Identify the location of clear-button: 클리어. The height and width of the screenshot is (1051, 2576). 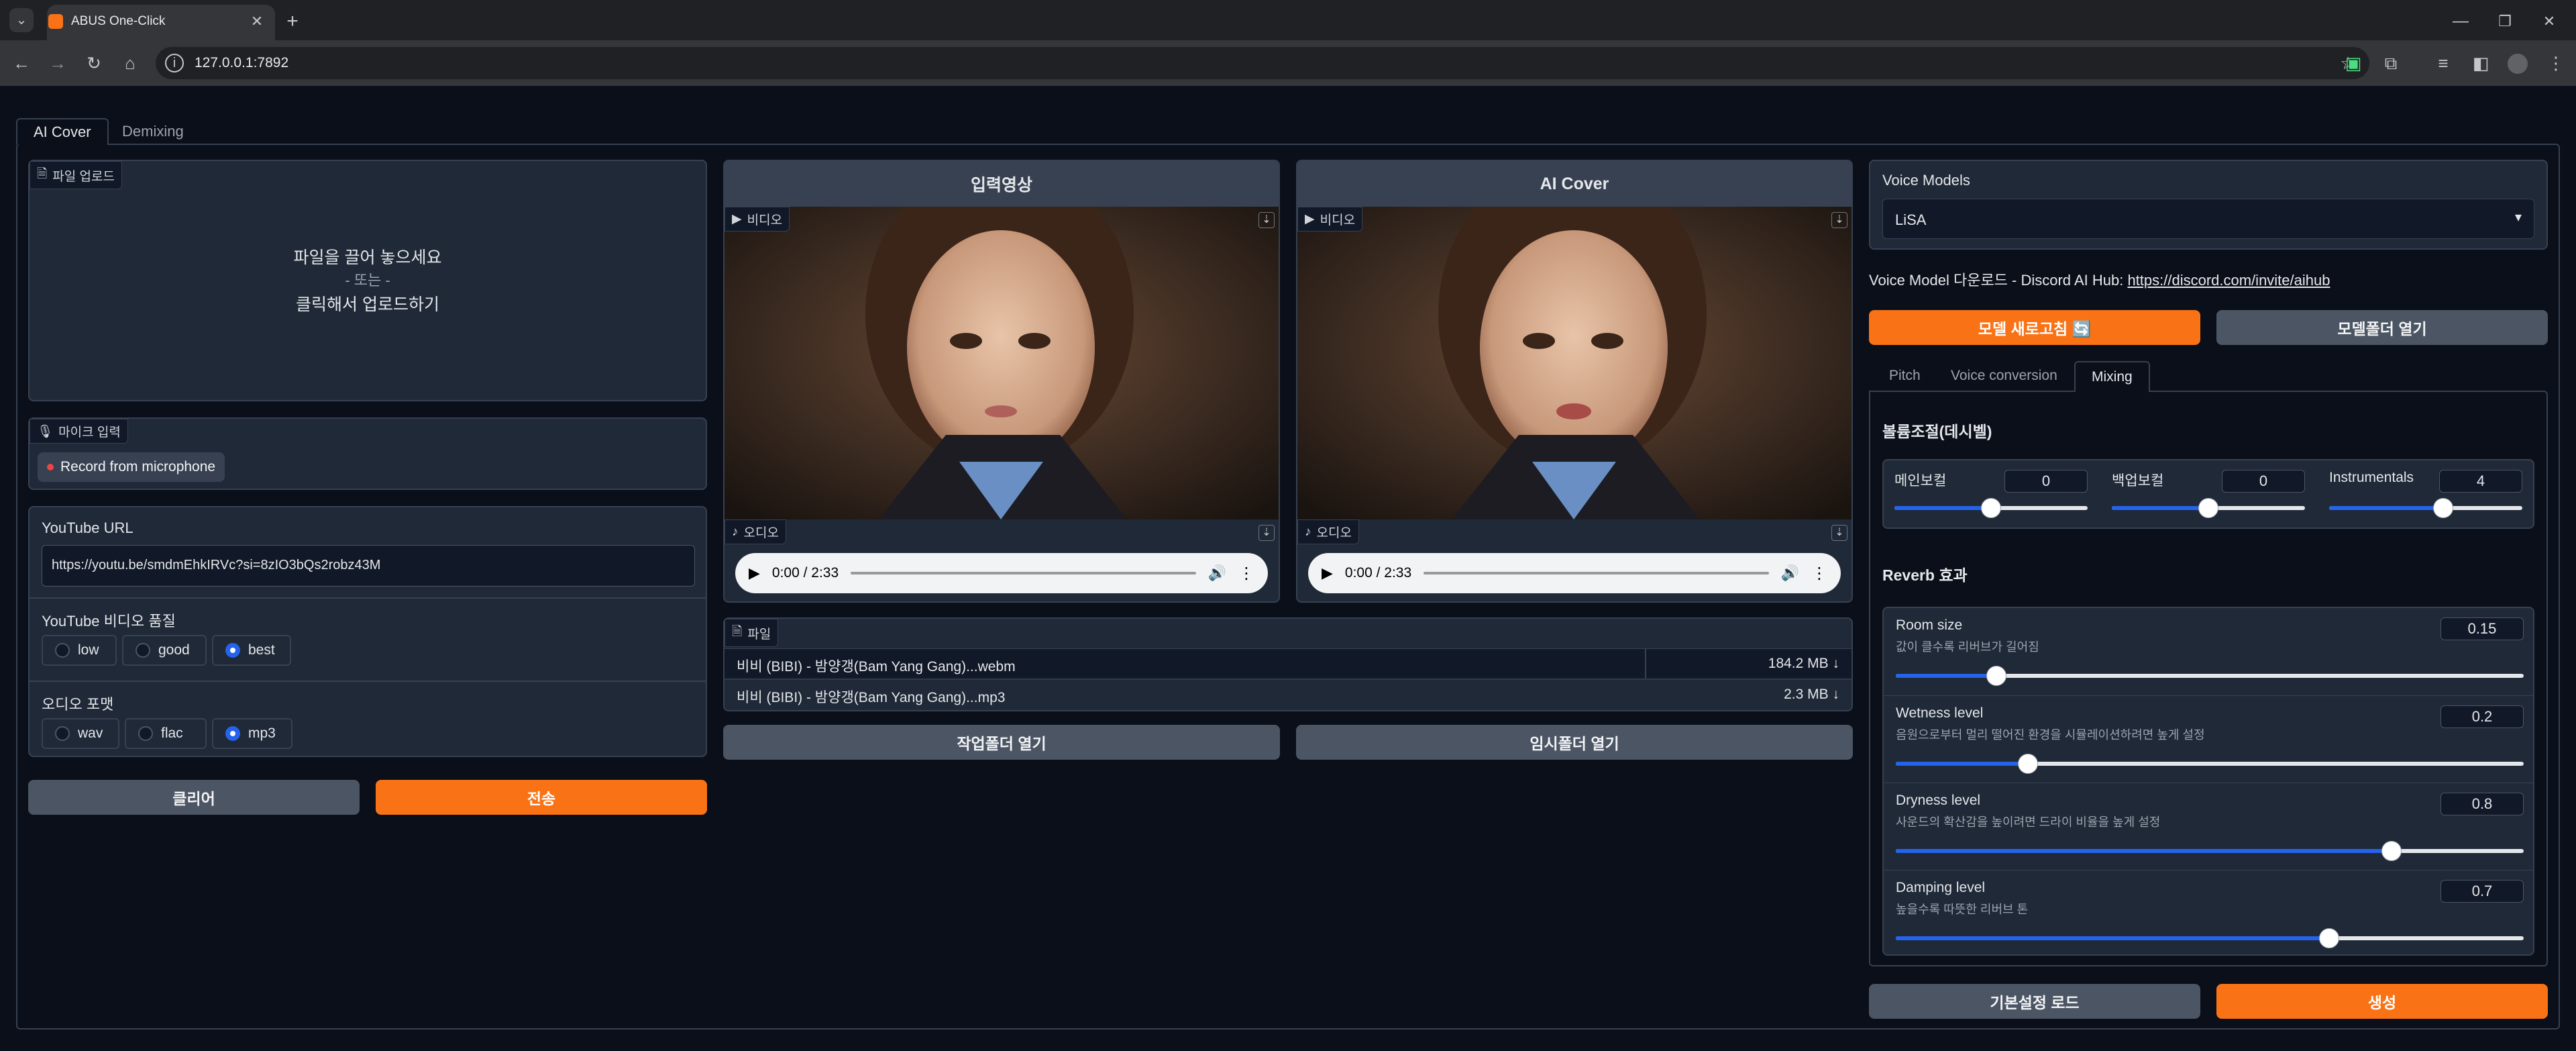
(194, 797).